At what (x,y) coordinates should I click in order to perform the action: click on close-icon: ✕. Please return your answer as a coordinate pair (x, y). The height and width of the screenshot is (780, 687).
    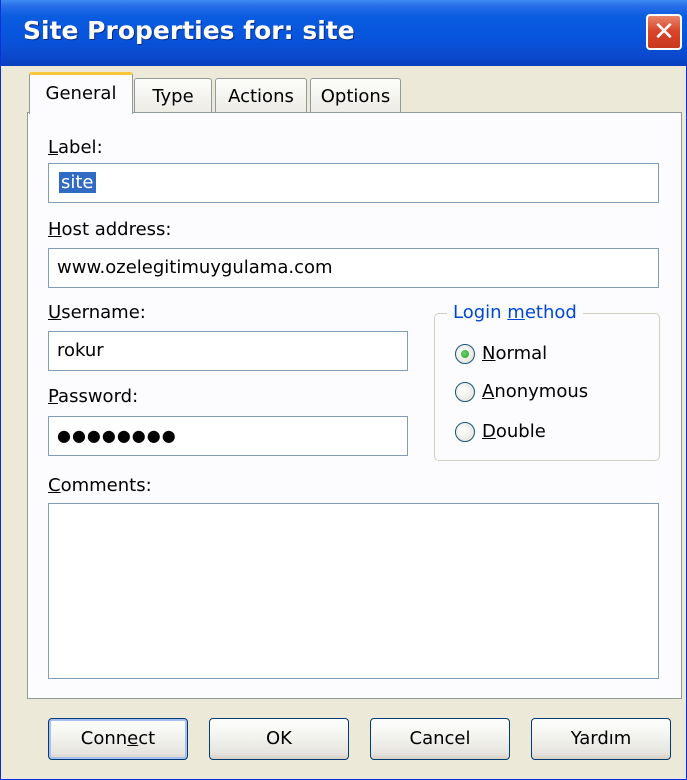
    Looking at the image, I should click on (664, 32).